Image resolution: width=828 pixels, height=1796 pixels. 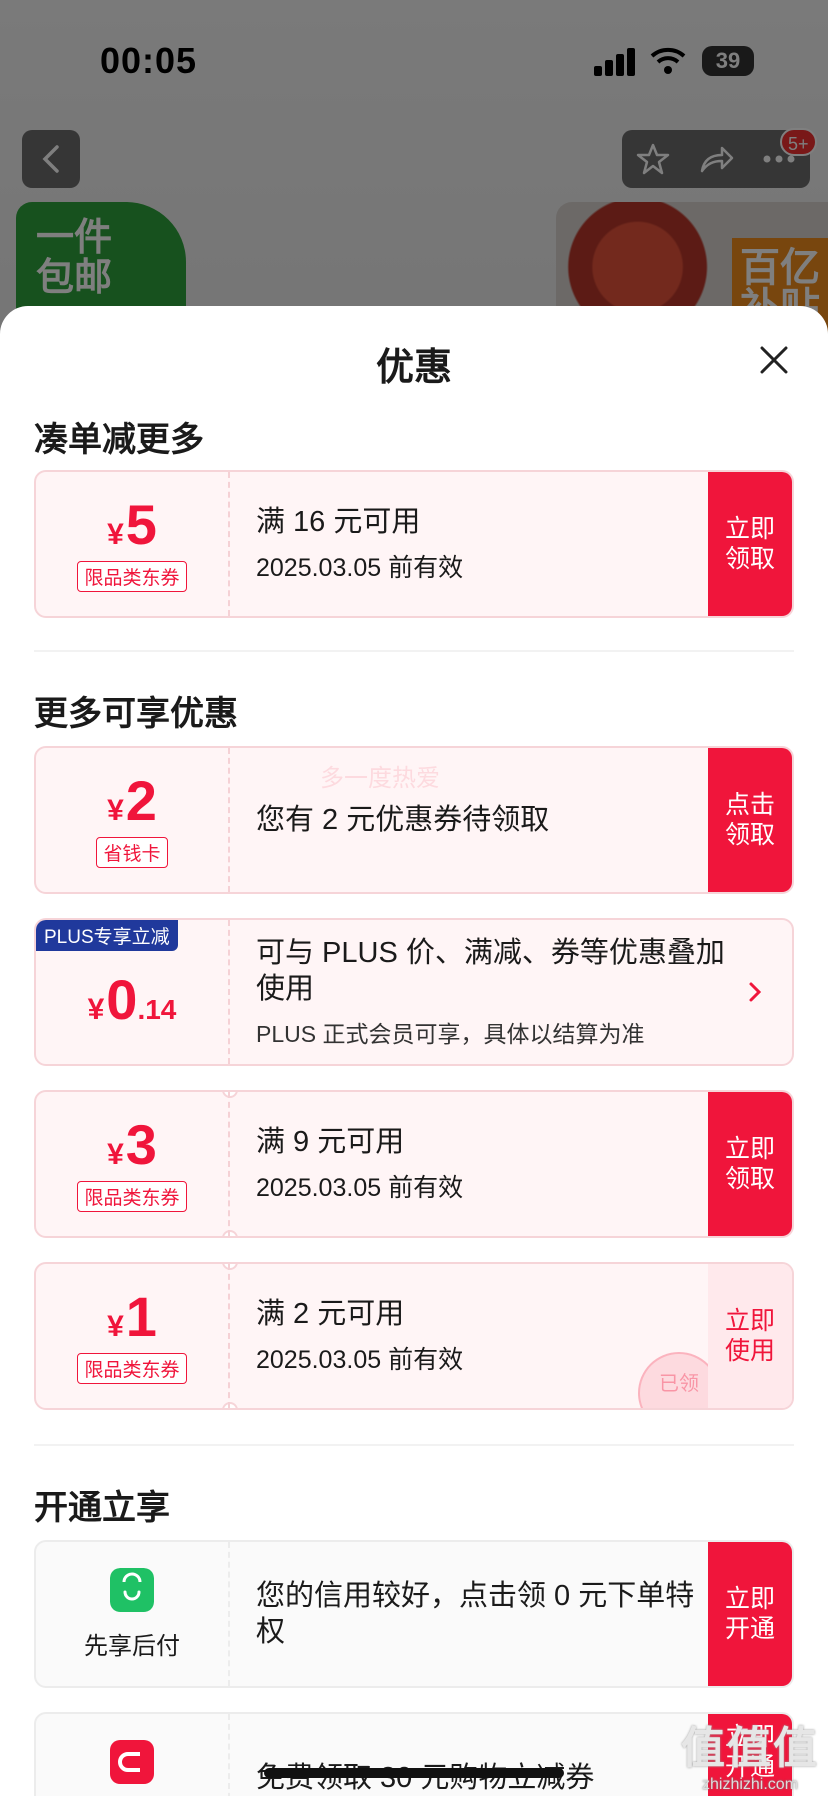 I want to click on service-label: 先享后付, so click(x=132, y=1646).